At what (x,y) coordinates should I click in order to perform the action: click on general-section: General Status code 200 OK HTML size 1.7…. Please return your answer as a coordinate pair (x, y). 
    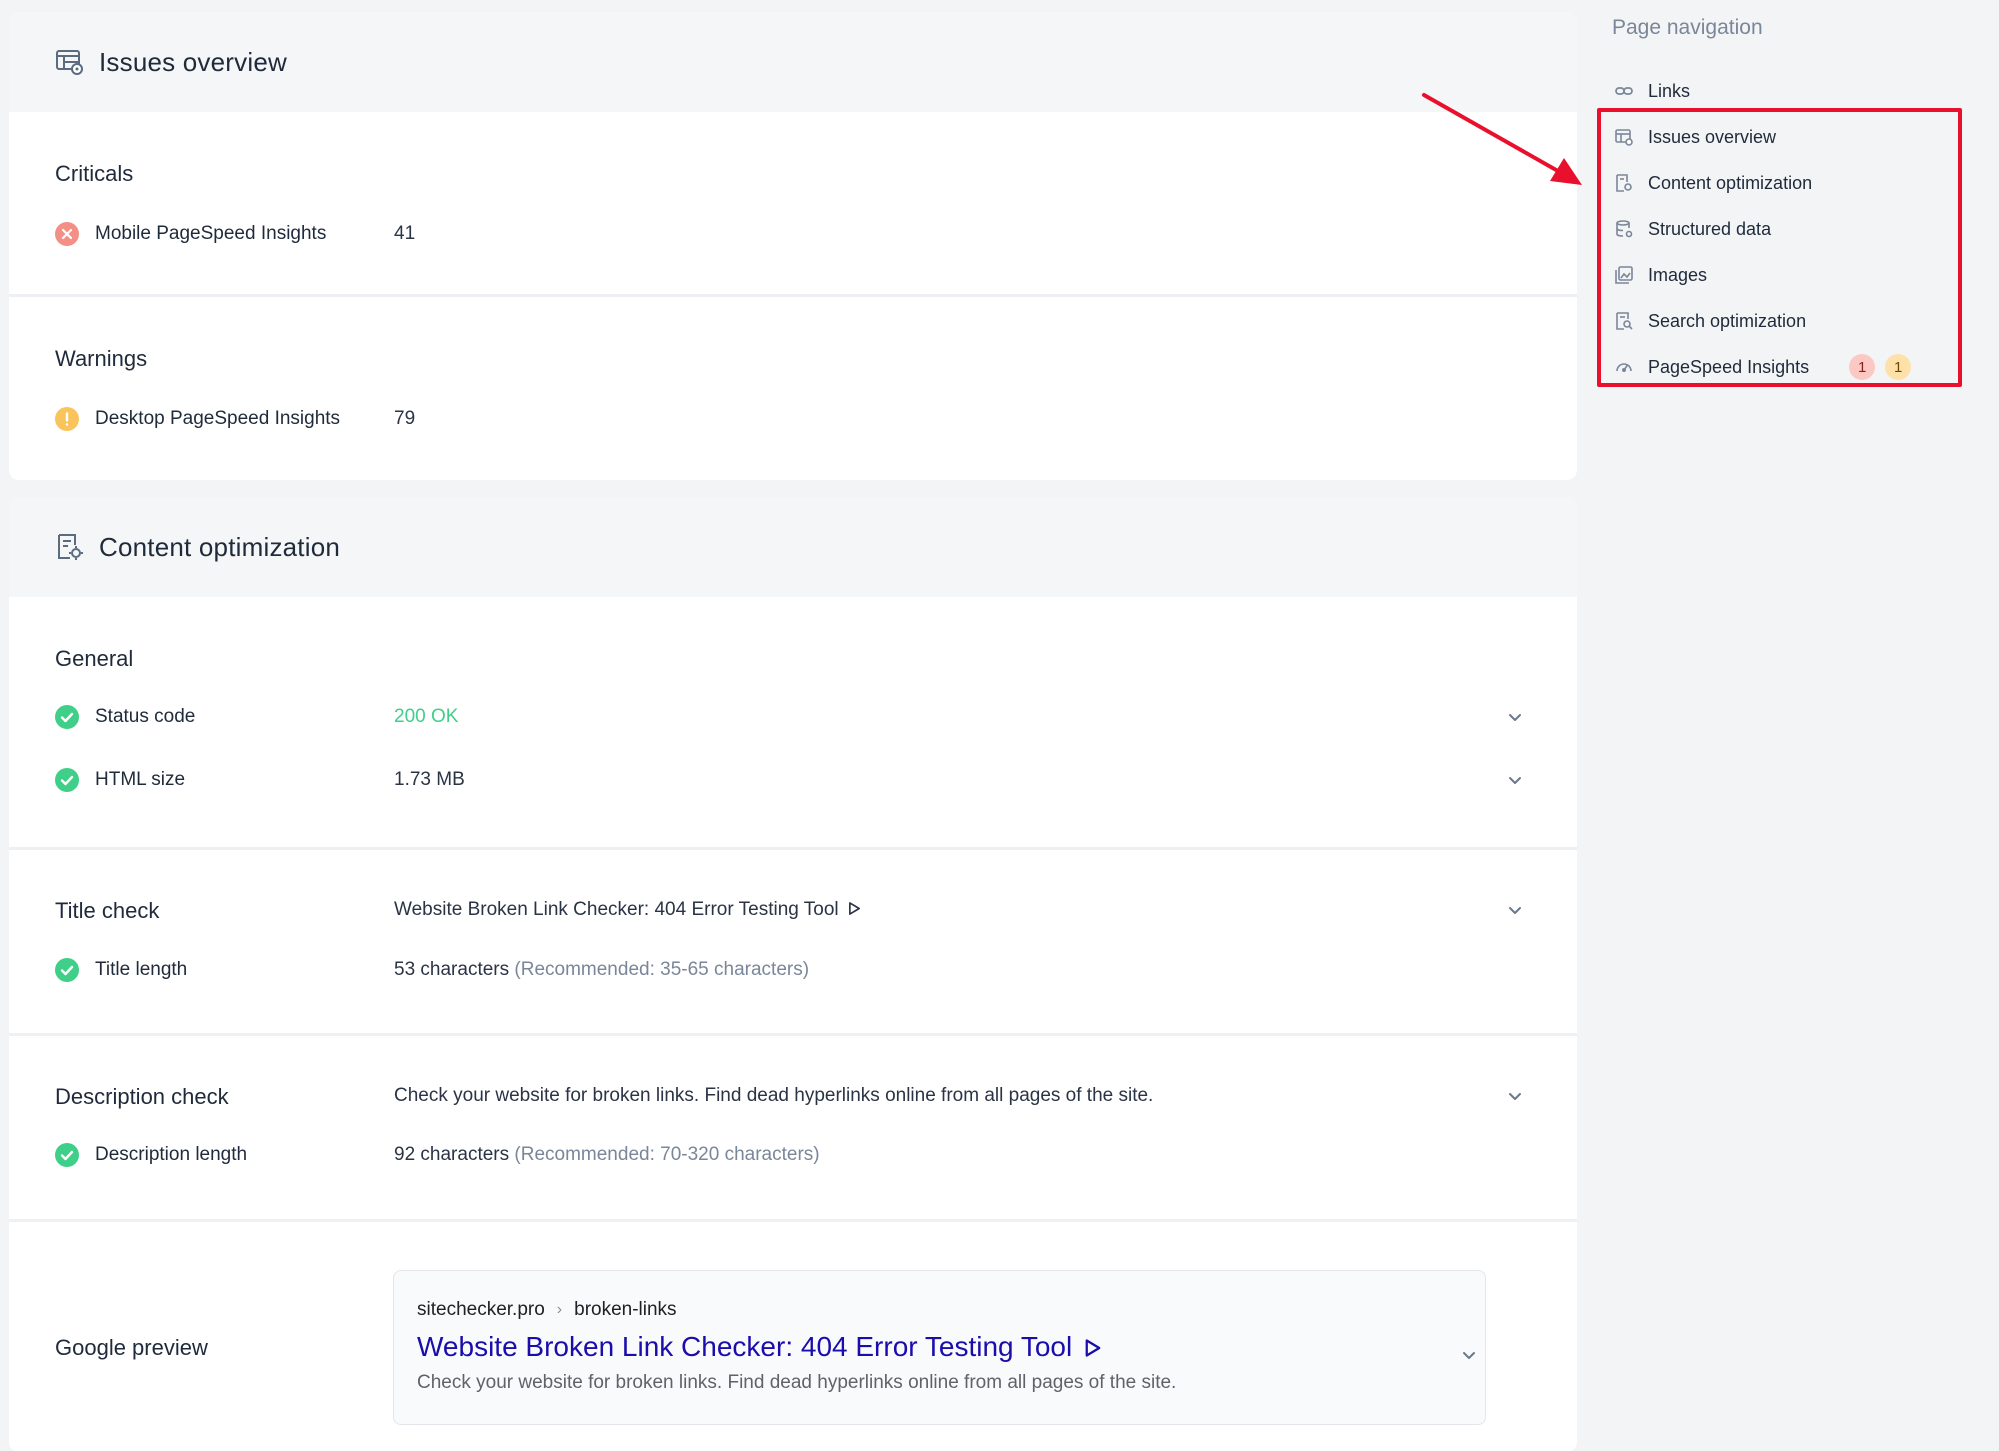
    Looking at the image, I should click on (793, 723).